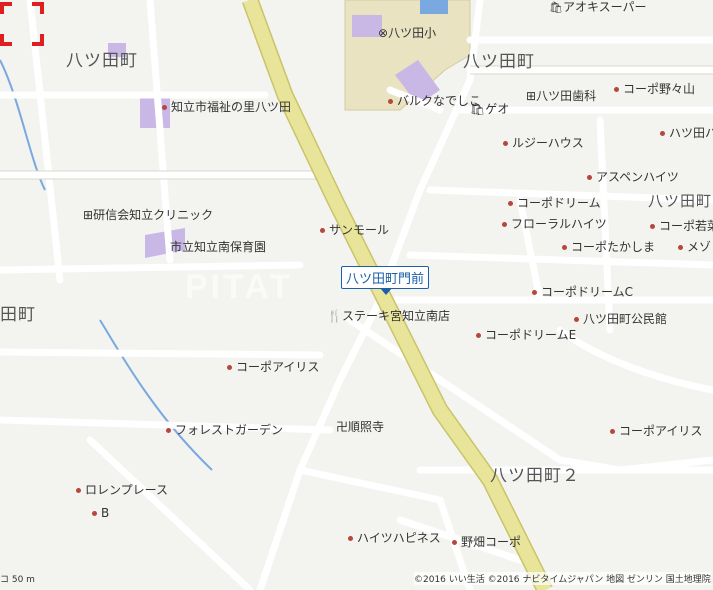 The image size is (713, 590). I want to click on poi-nobata: 野畑コーポ, so click(486, 542).